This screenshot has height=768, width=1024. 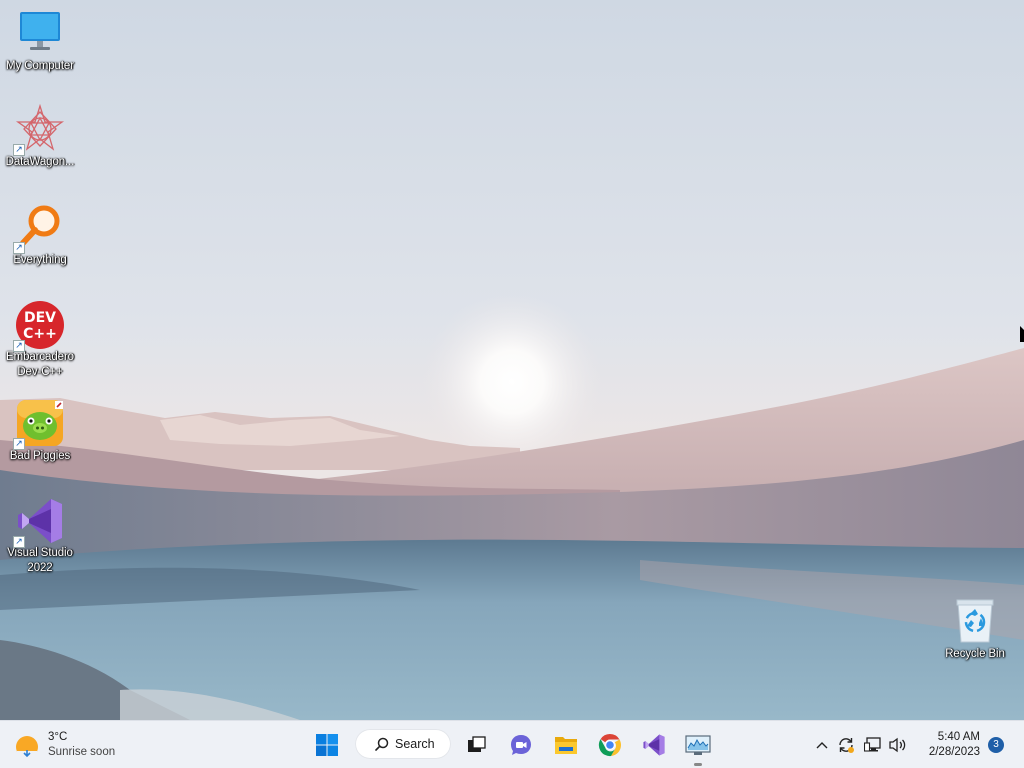 I want to click on magnifier-search-icon: ↗, so click(x=39, y=228).